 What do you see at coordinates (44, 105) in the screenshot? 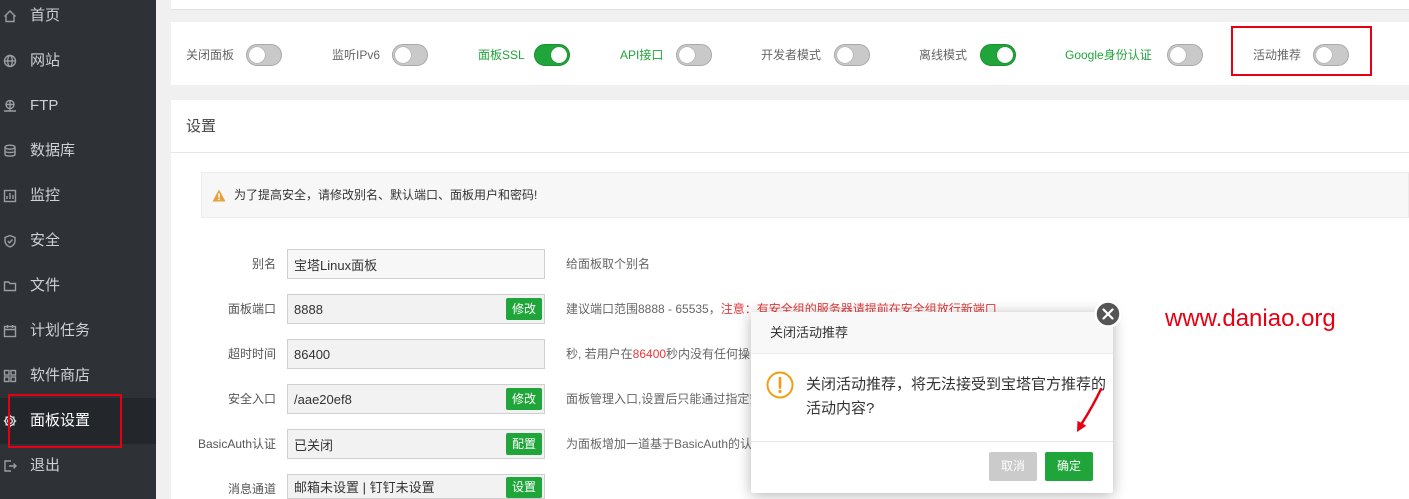
I see `sidebar-item-label: FTP` at bounding box center [44, 105].